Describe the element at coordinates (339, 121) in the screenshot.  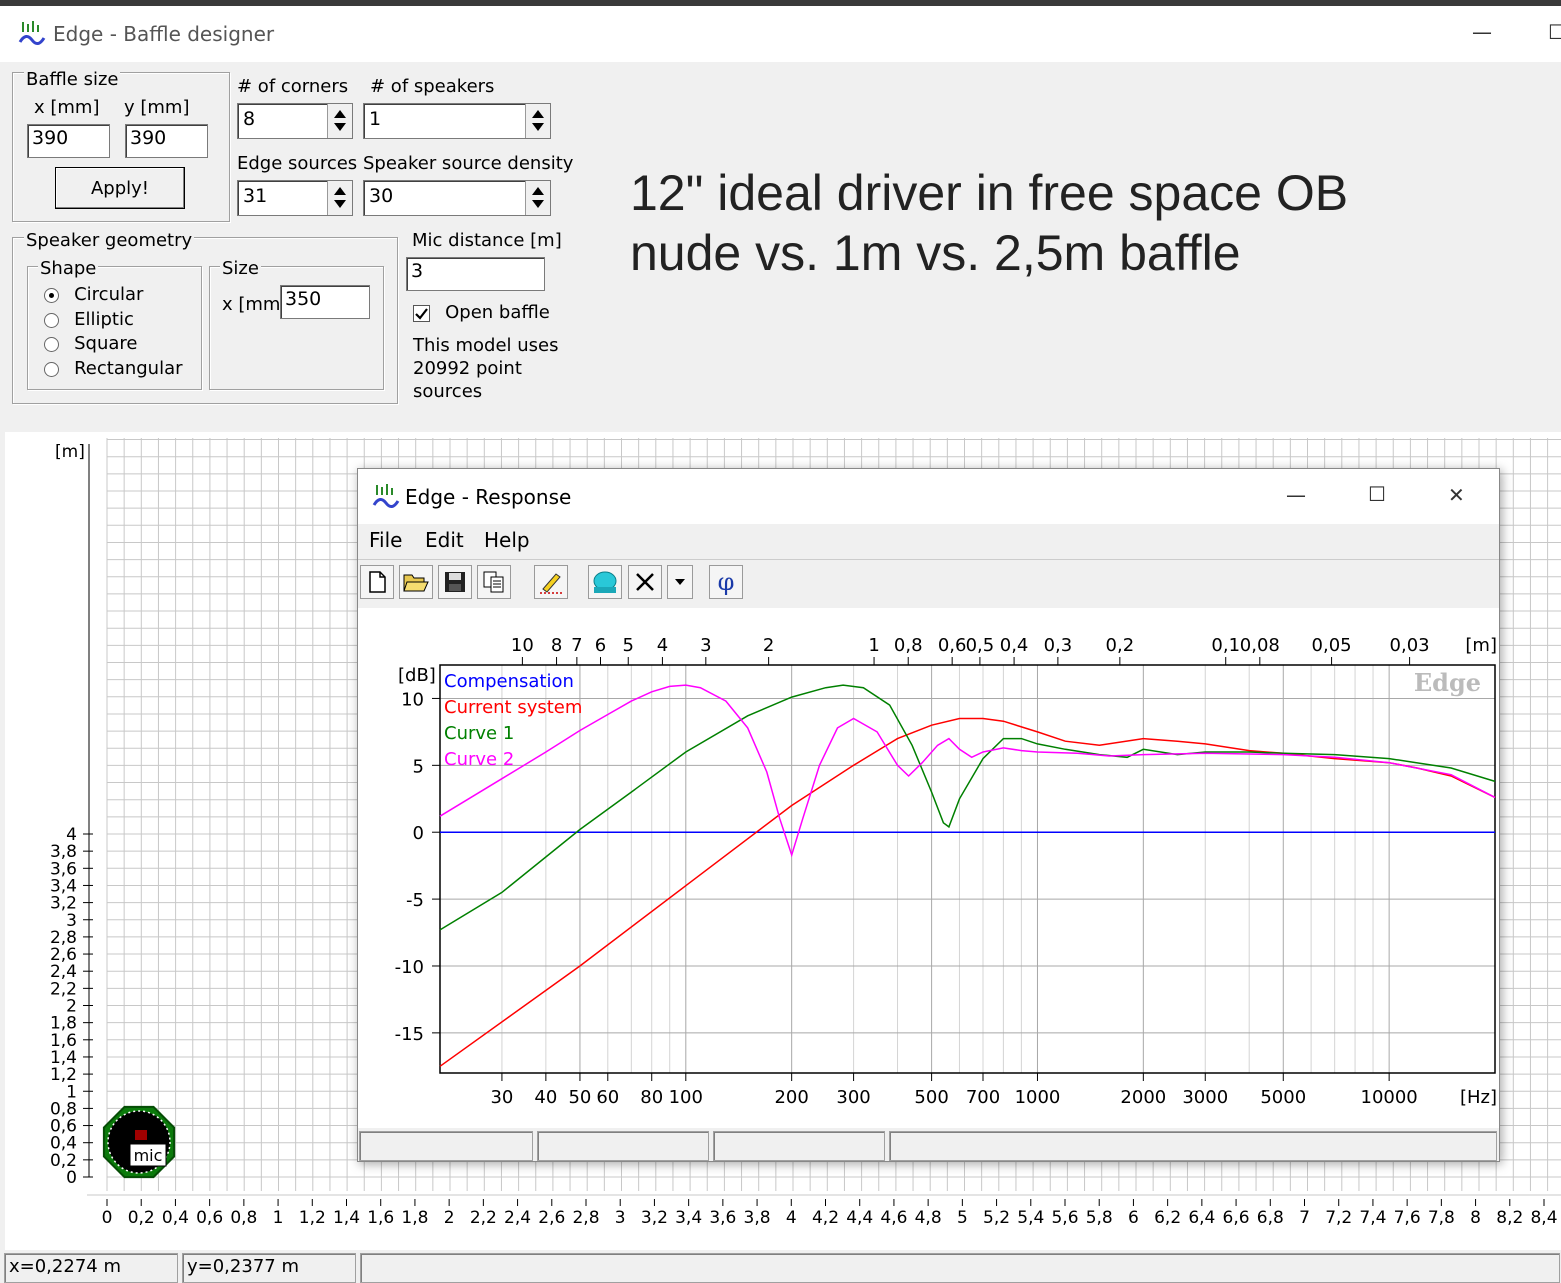
I see `corners-spin-arrows` at that location.